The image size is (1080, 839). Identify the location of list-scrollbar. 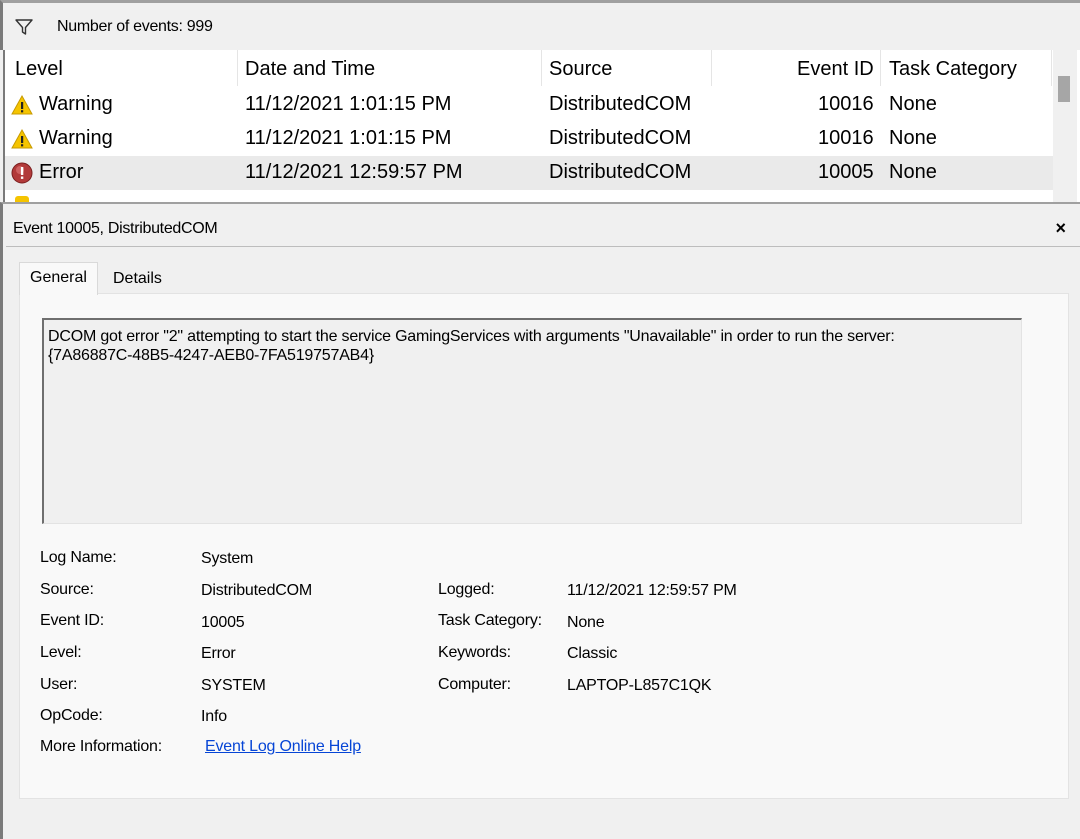
(1065, 126).